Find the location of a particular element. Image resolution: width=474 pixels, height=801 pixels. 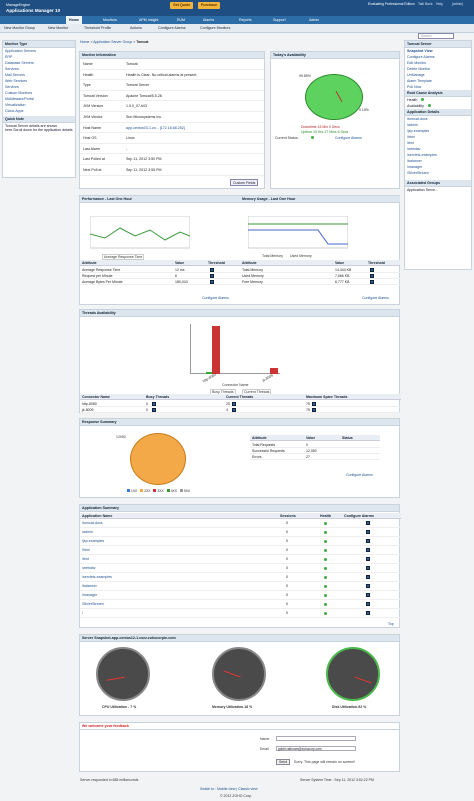

tab-eum: EUM is located at coordinates (181, 20).